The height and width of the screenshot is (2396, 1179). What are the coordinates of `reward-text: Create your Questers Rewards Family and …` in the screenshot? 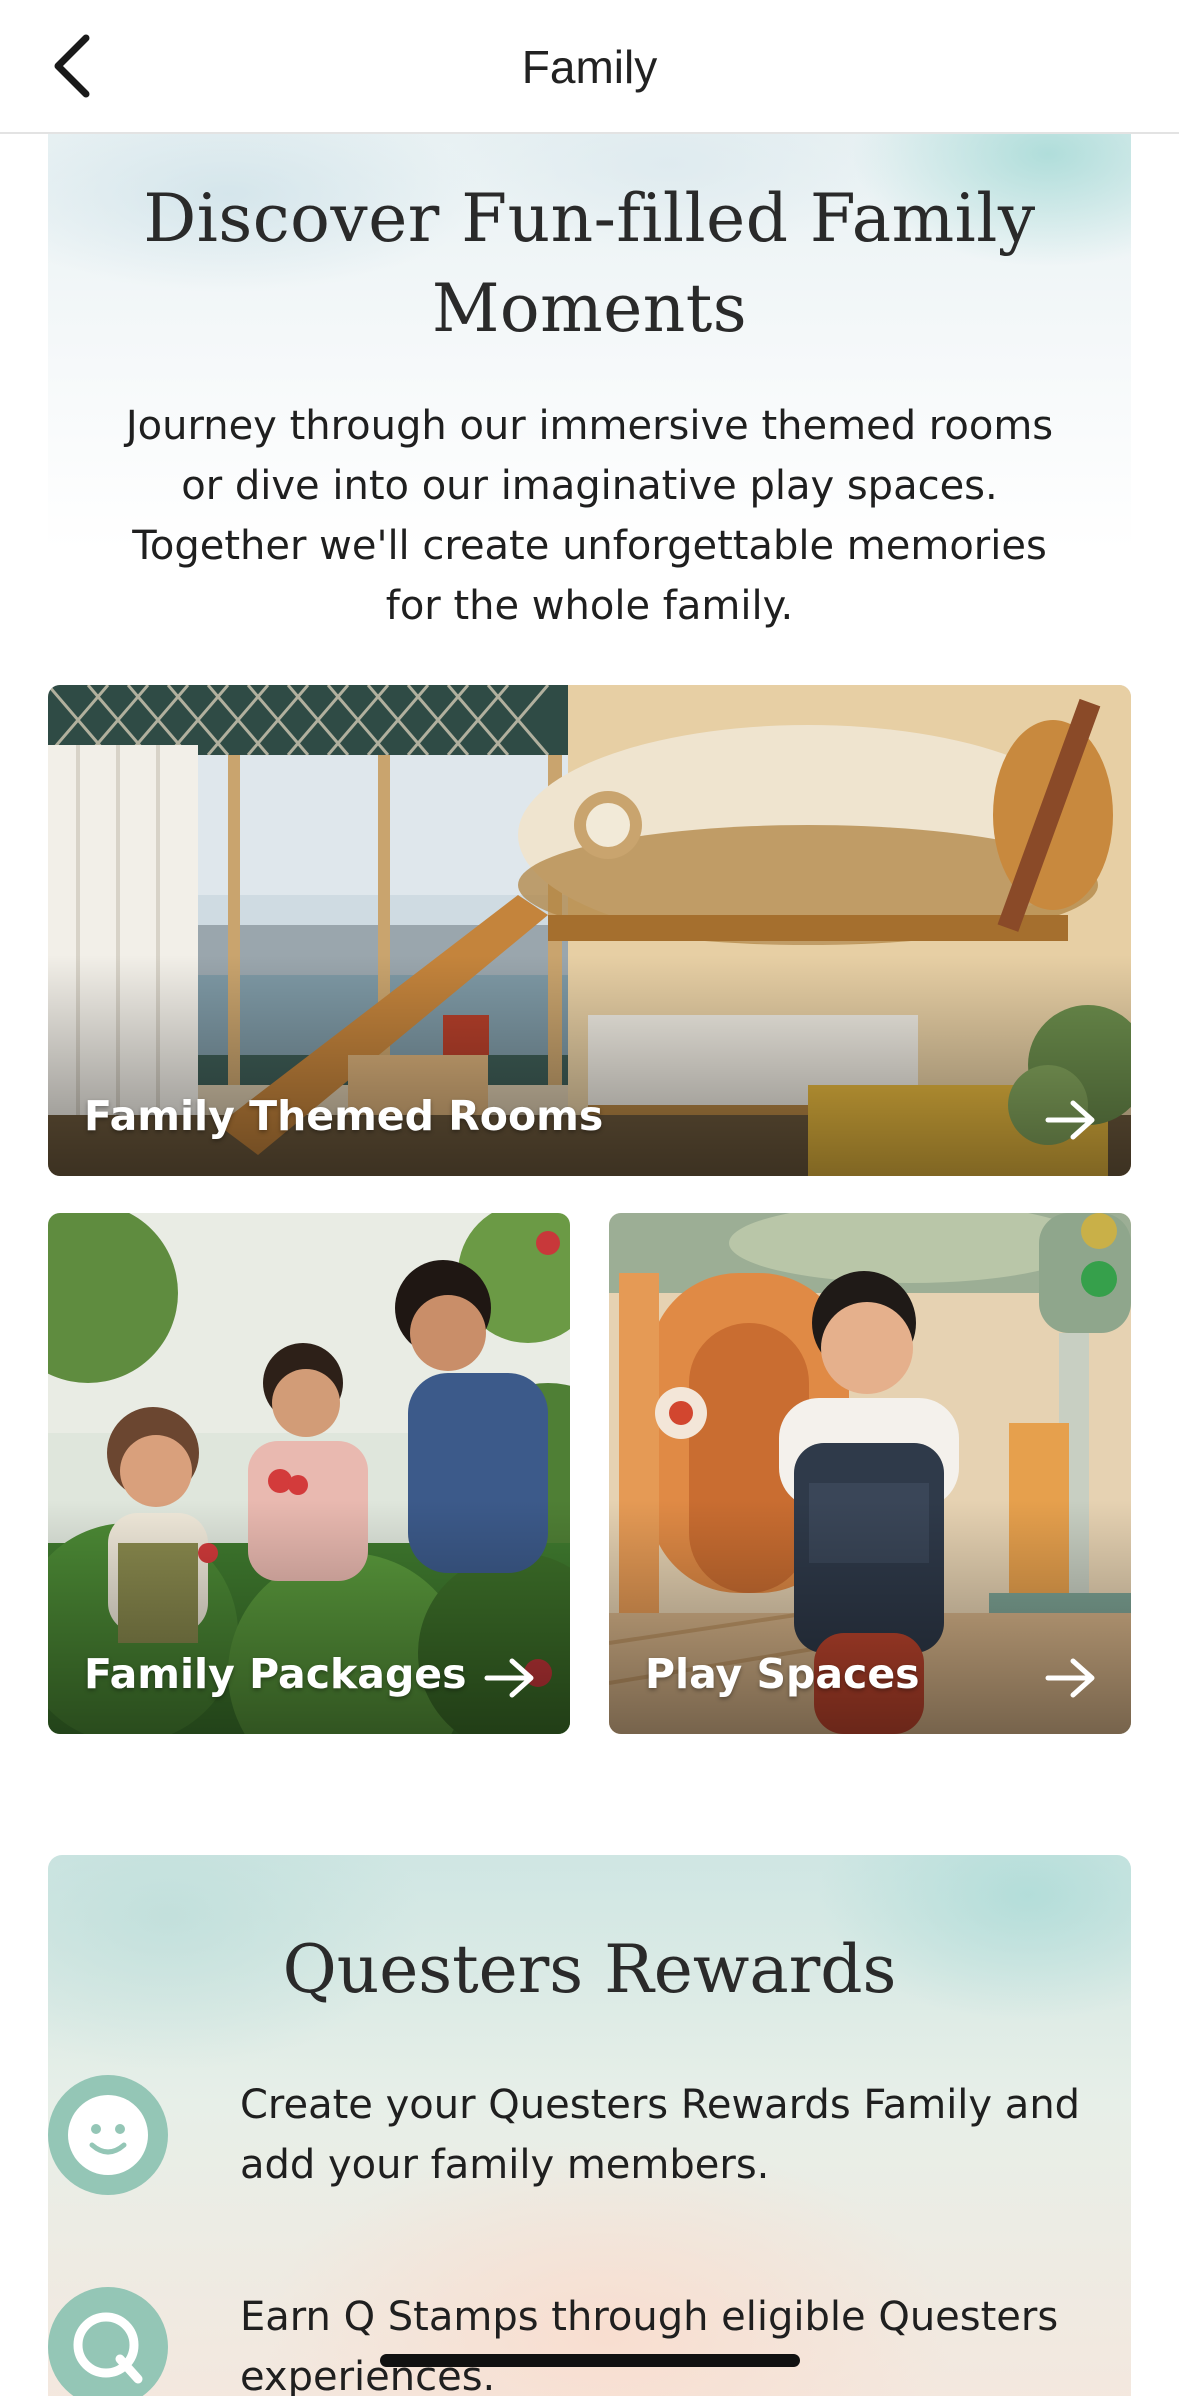 It's located at (660, 2135).